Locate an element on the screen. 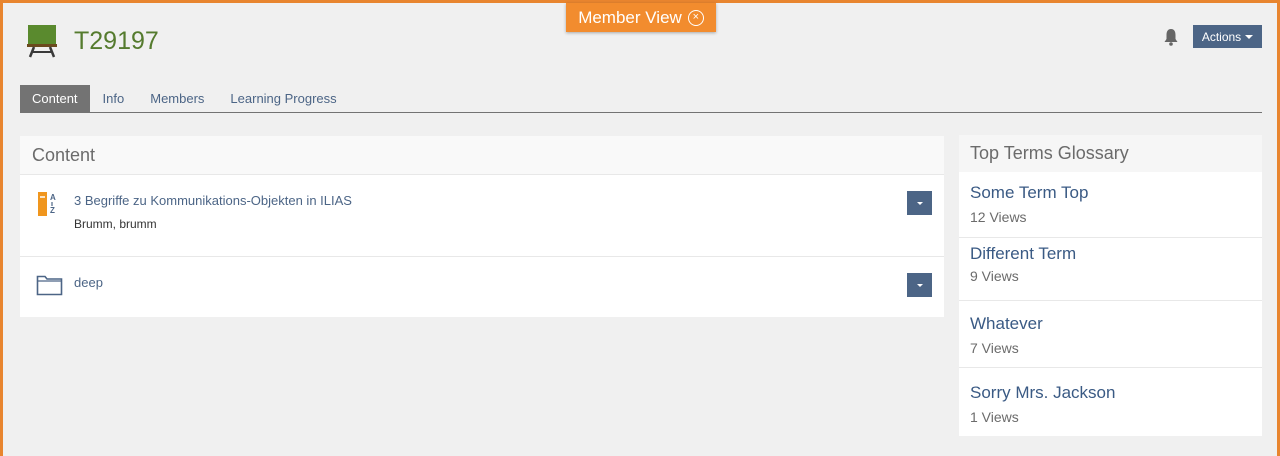  tab-content: Content is located at coordinates (55, 99).